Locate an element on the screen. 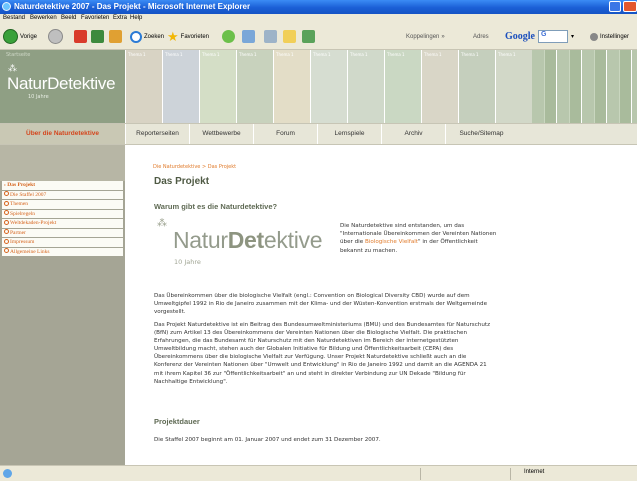 The width and height of the screenshot is (637, 481). sidebar-item-spielregeln: Spielregeln is located at coordinates (62, 213).